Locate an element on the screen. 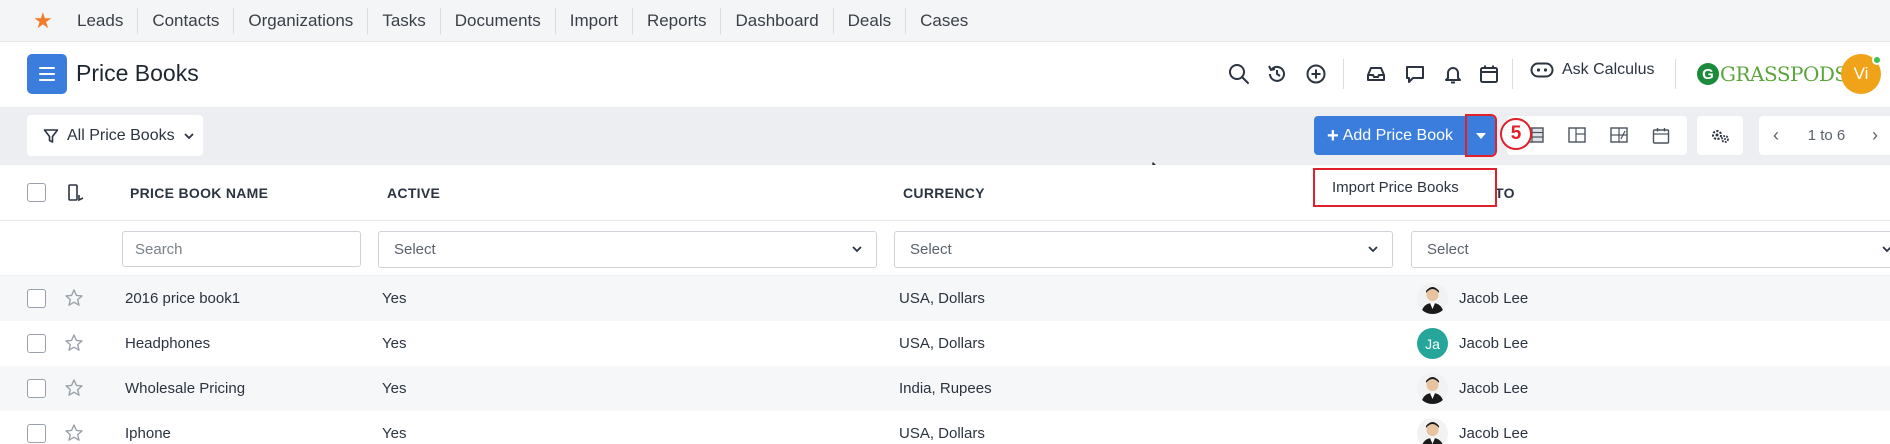  nav-organizations: Organizations is located at coordinates (301, 20).